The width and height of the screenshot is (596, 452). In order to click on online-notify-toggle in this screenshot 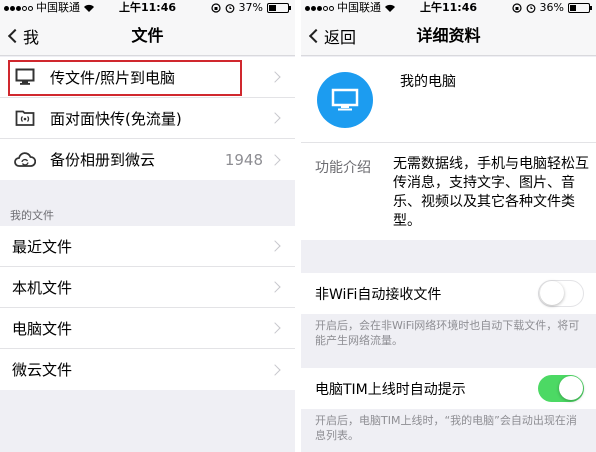, I will do `click(561, 388)`.